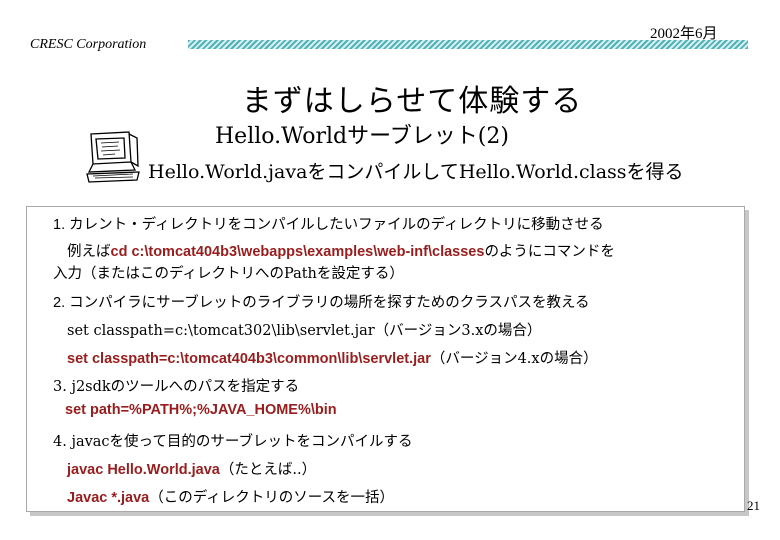 This screenshot has height=540, width=780. Describe the element at coordinates (228, 274) in the screenshot. I see `step-1-note: 入力（またはこのディレクトリへのPathを設定する）` at that location.